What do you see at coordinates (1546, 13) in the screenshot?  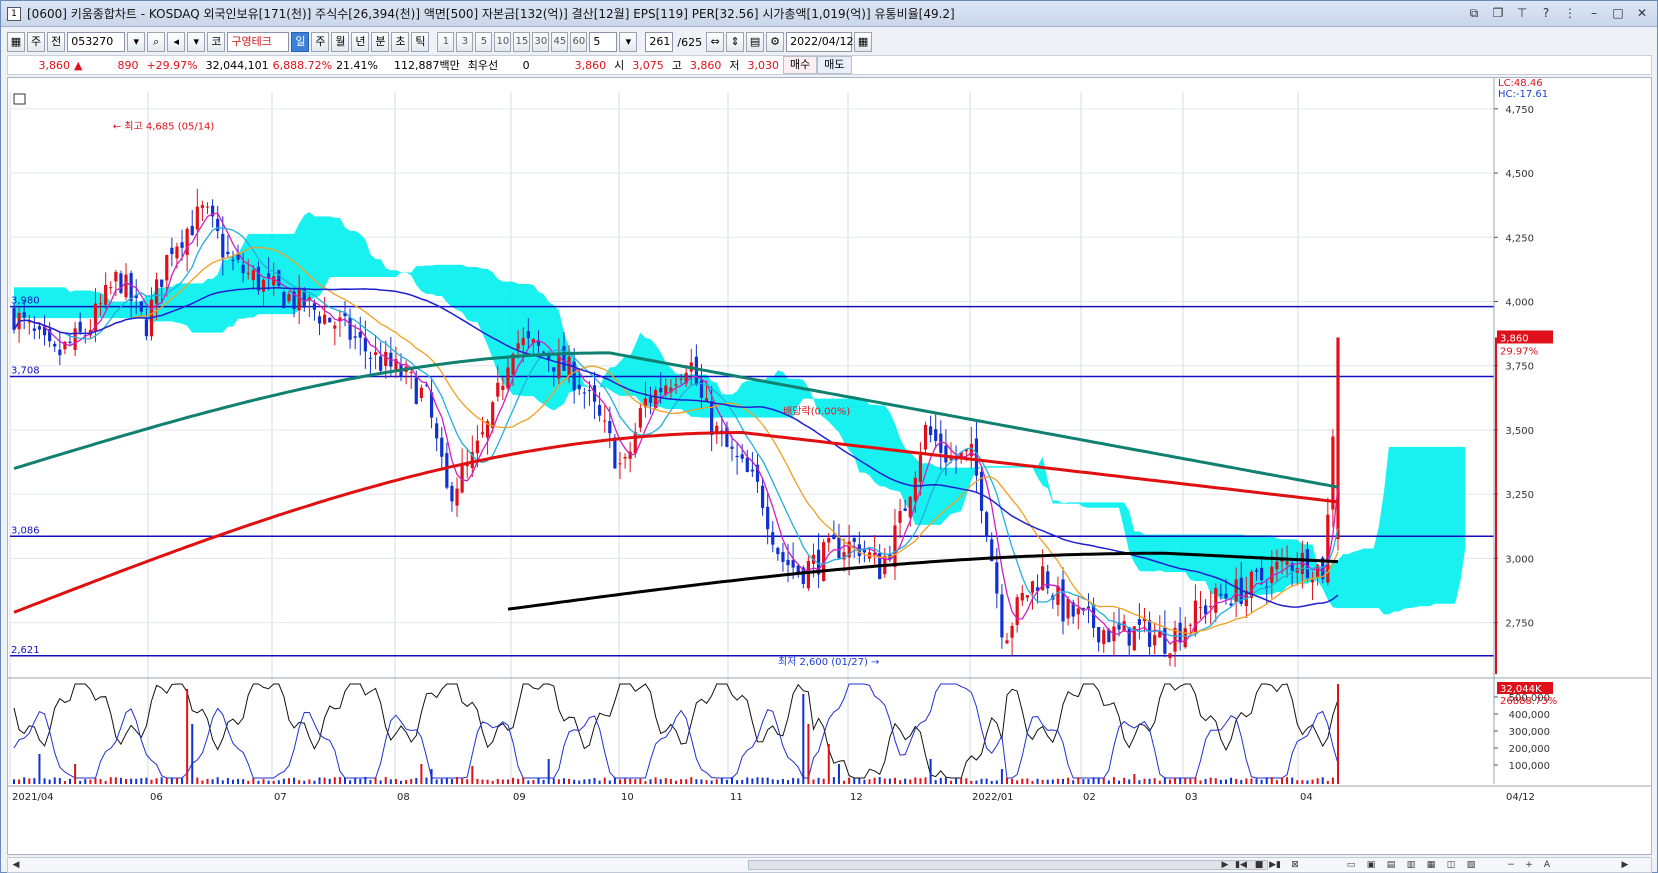 I see `help-icon: ?` at bounding box center [1546, 13].